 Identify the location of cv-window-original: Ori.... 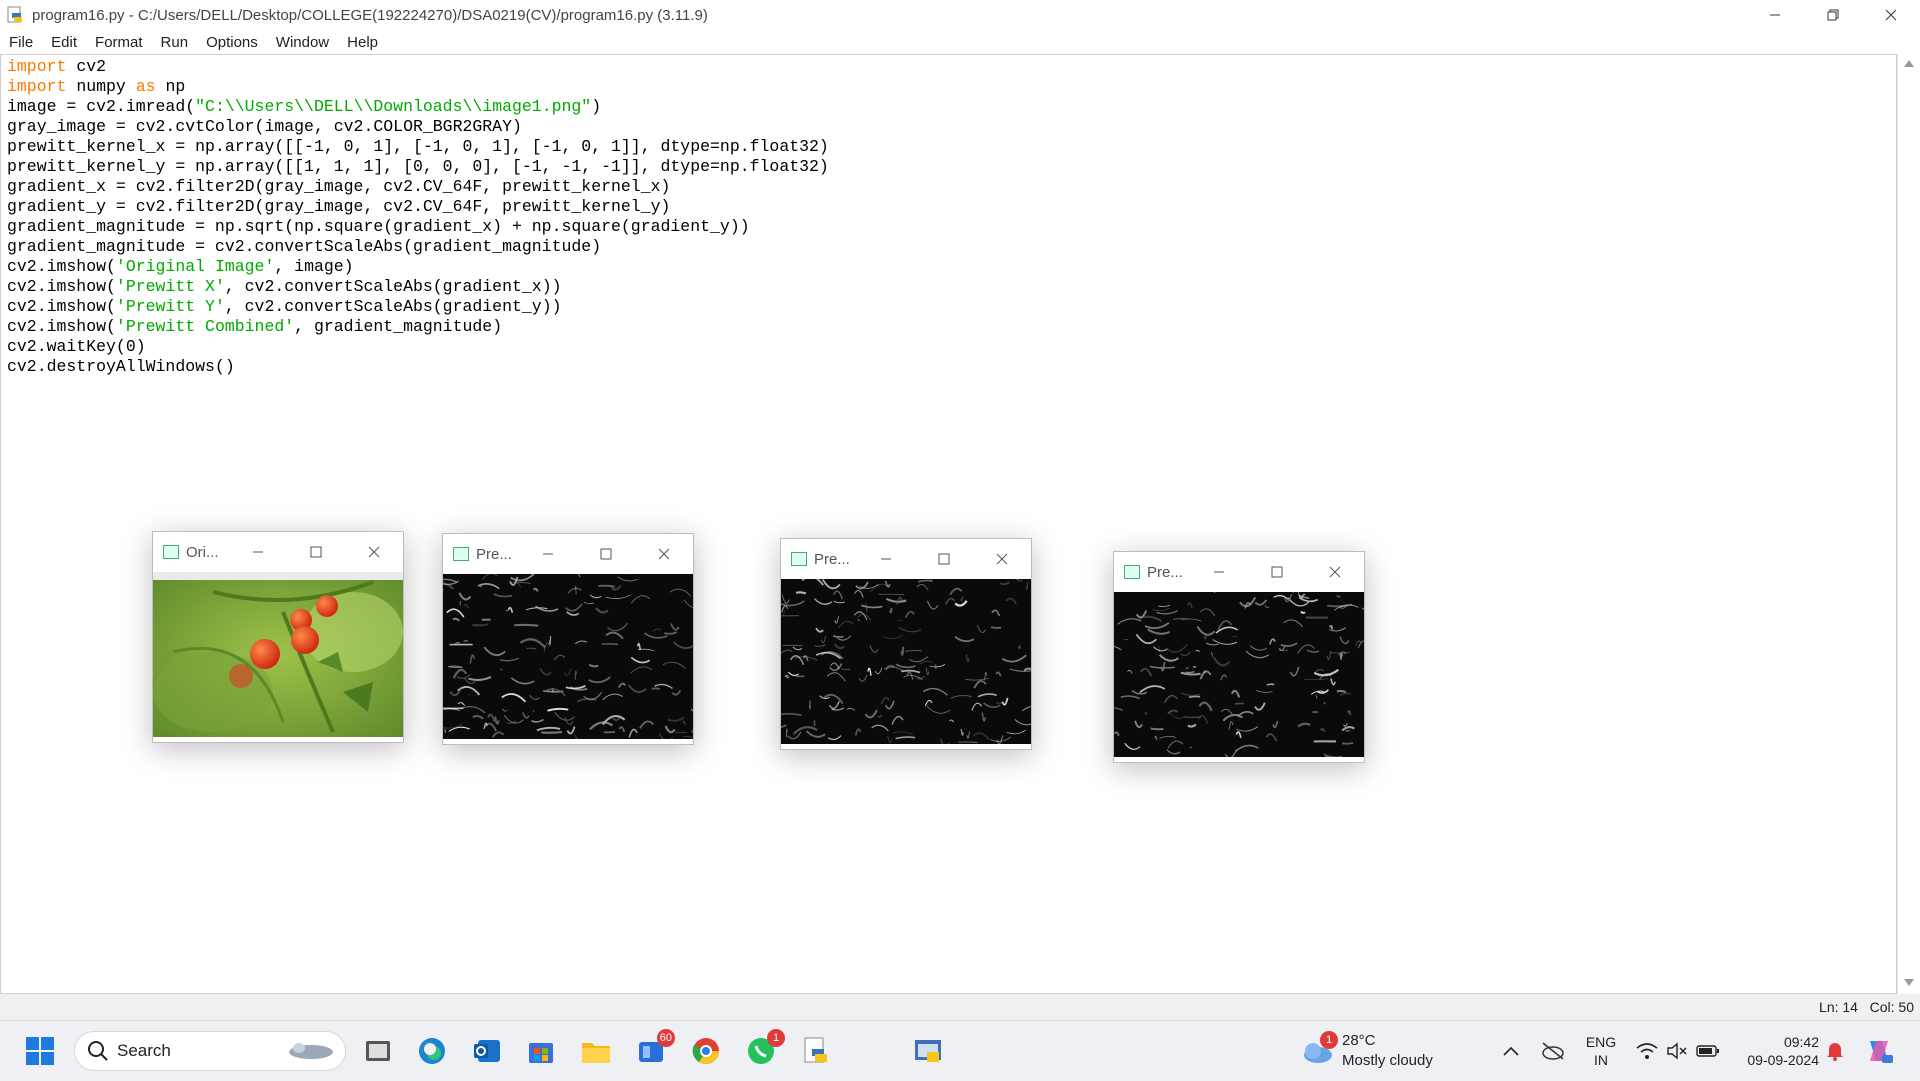
(278, 637).